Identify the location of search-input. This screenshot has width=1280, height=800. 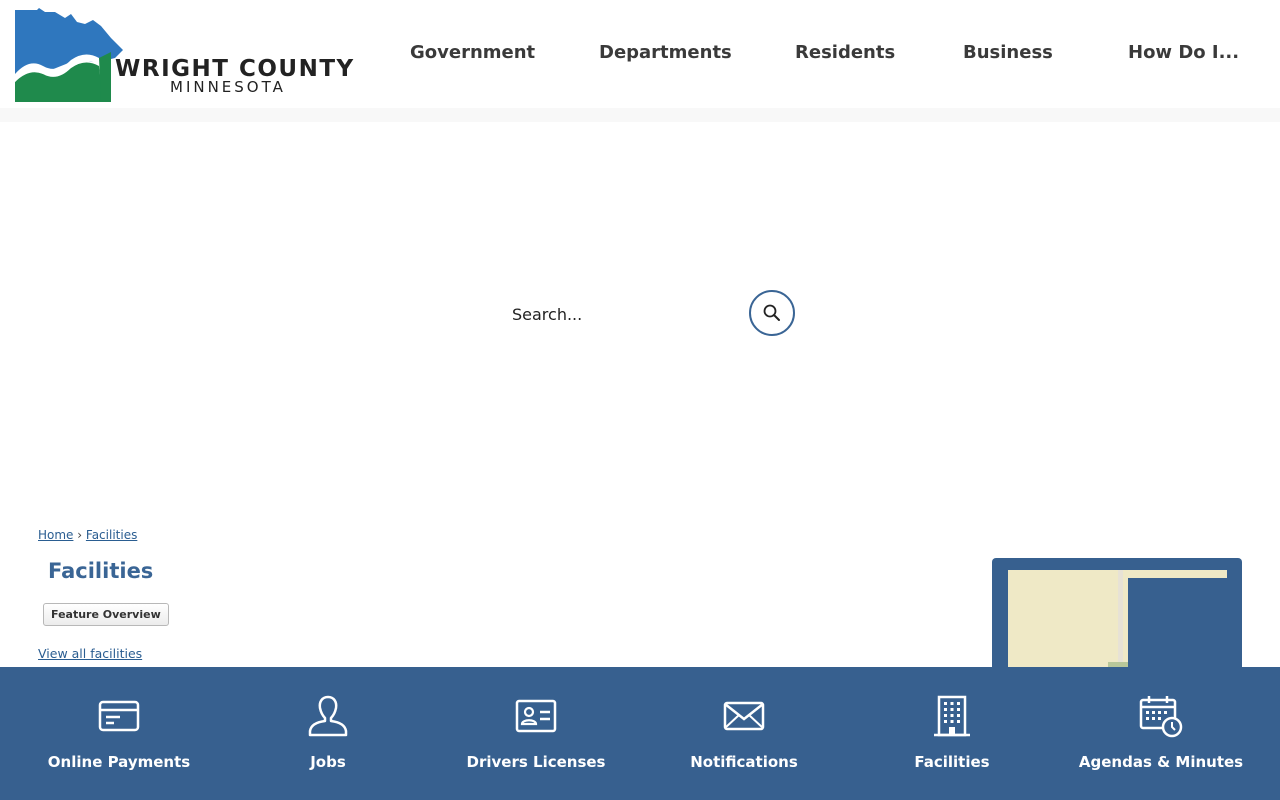
(623, 314).